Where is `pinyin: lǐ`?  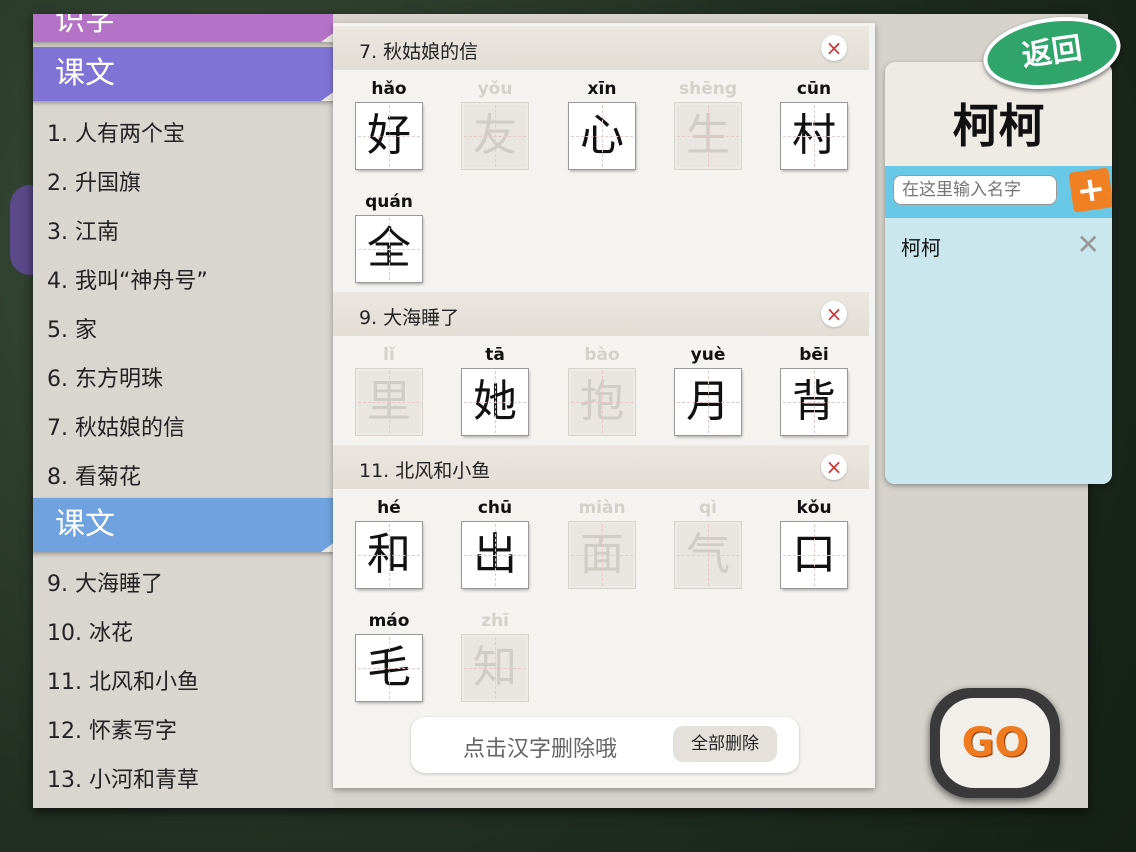 pinyin: lǐ is located at coordinates (389, 355).